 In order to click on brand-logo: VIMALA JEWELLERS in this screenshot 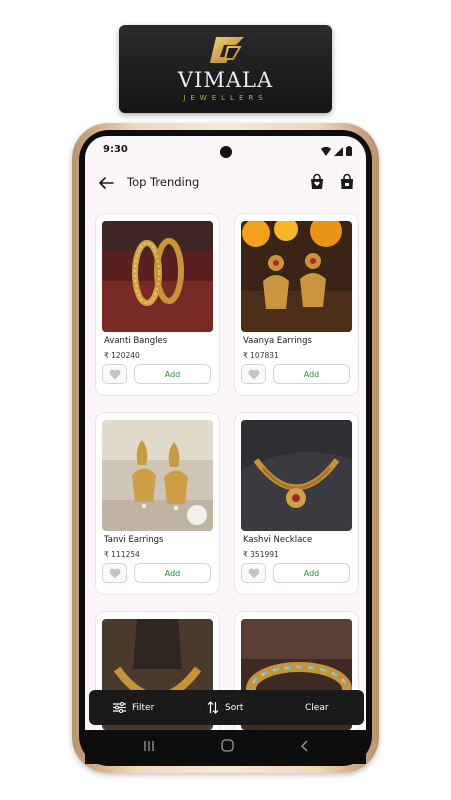, I will do `click(225, 69)`.